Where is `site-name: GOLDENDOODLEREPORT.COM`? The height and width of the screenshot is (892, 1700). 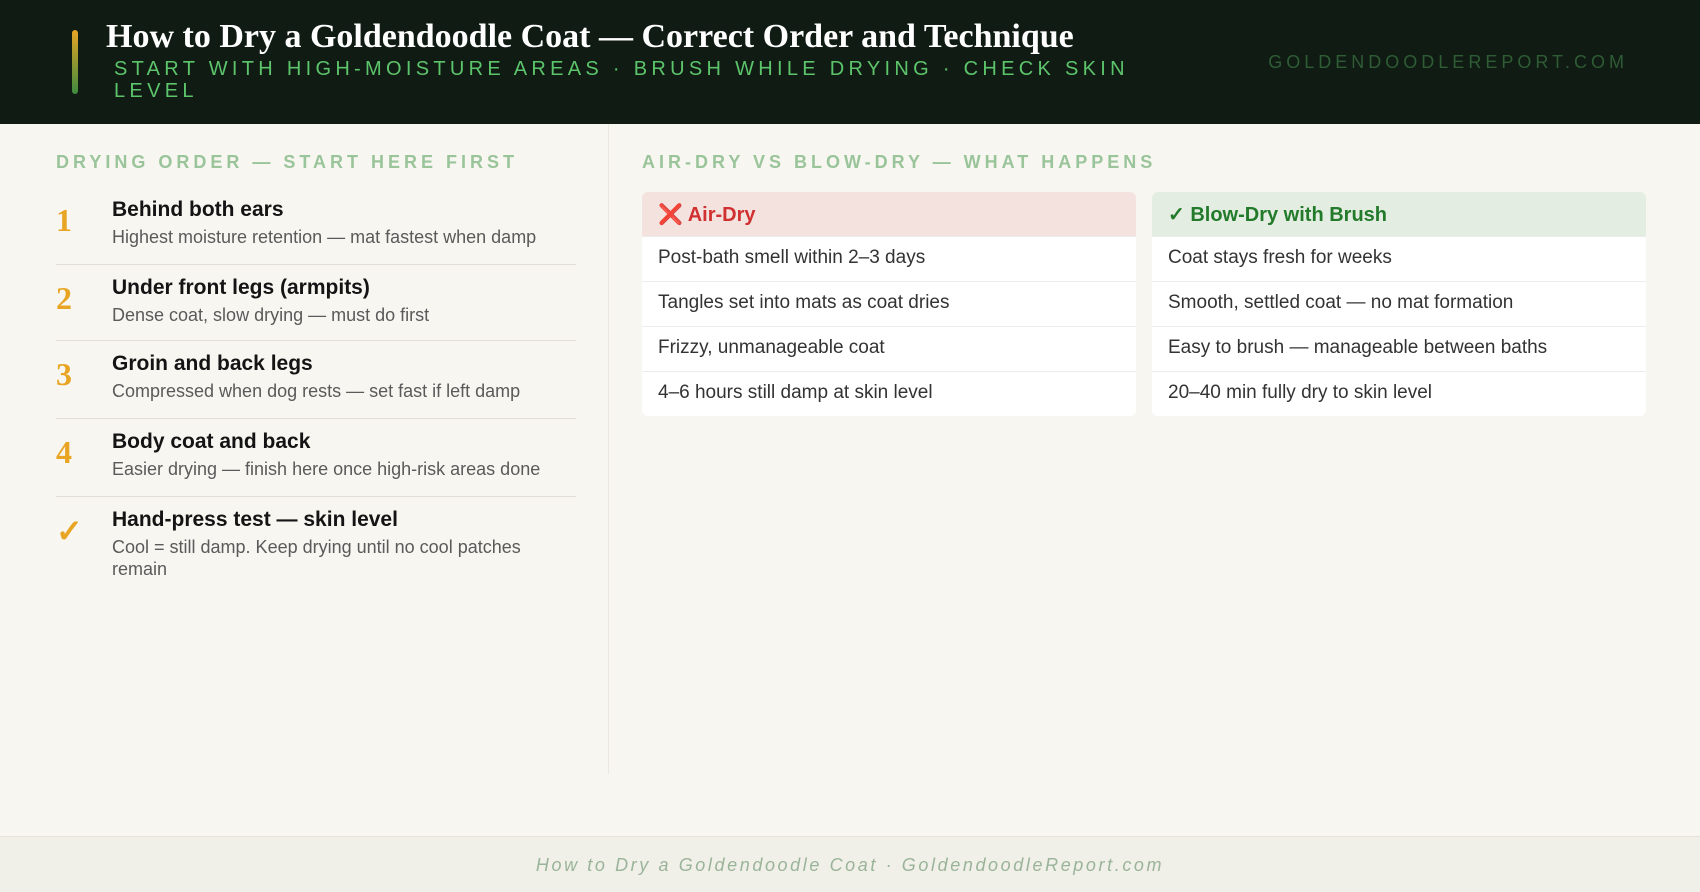
site-name: GOLDENDOODLEREPORT.COM is located at coordinates (1448, 62).